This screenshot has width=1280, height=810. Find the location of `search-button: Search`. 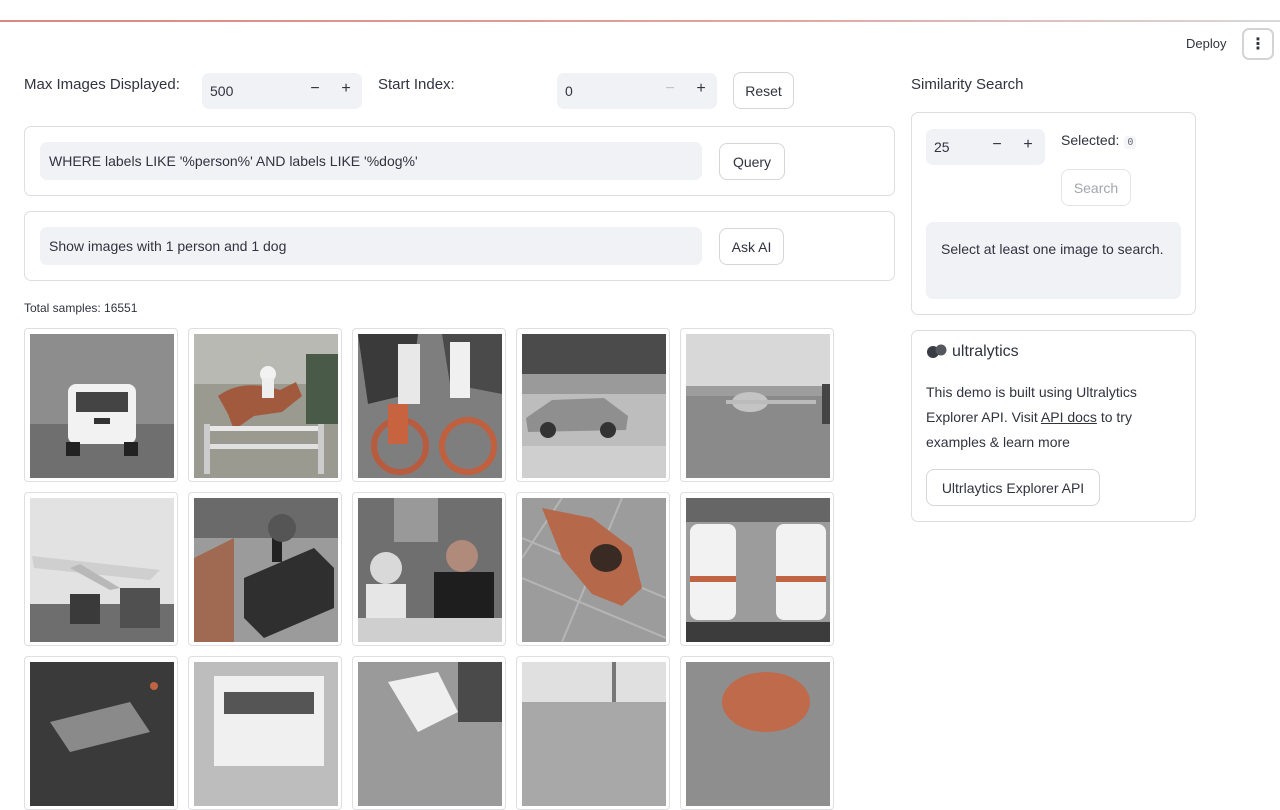

search-button: Search is located at coordinates (1096, 187).